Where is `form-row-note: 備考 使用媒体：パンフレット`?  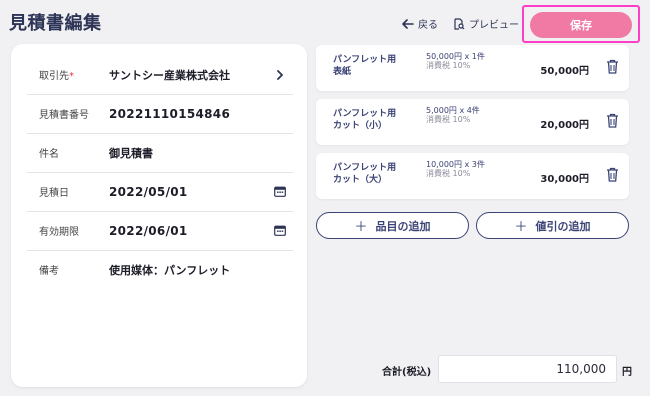 form-row-note: 備考 使用媒体：パンフレット is located at coordinates (160, 269).